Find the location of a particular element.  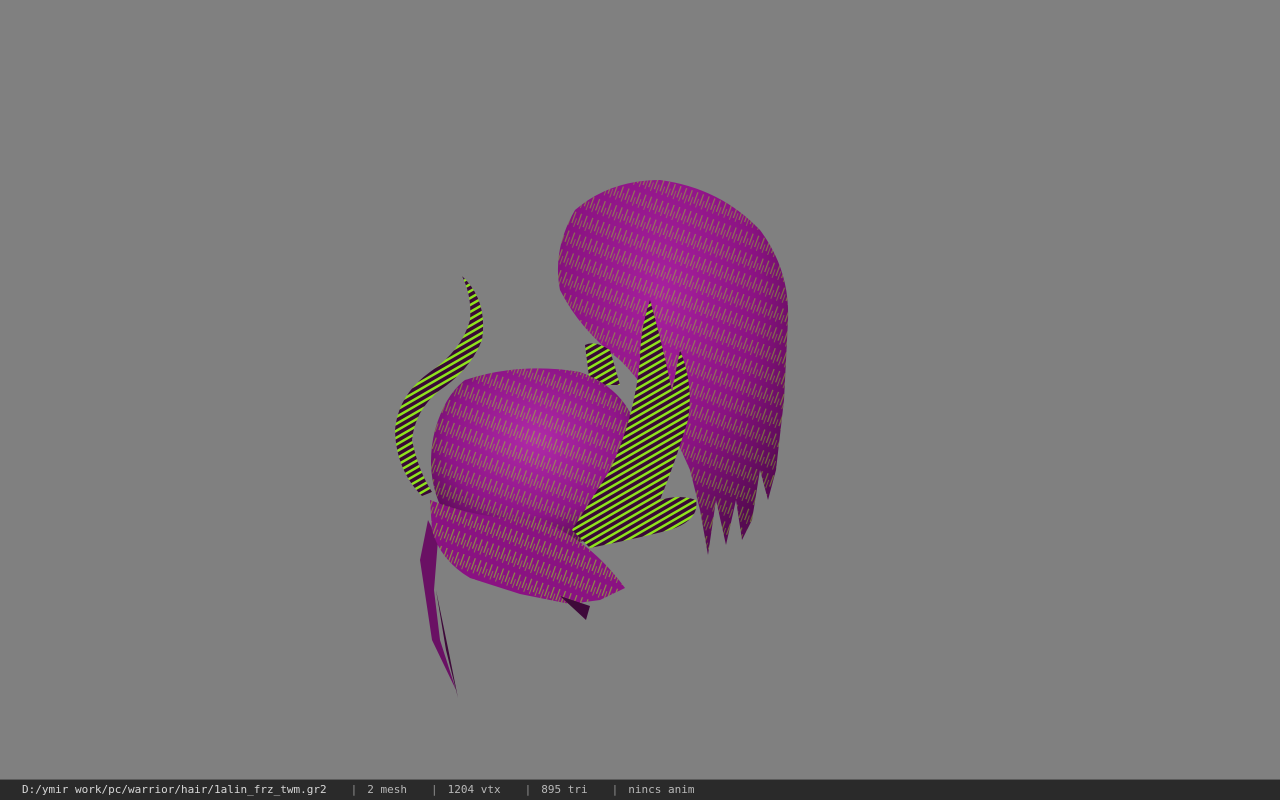

triangle-count-label: 895 tri is located at coordinates (564, 789).